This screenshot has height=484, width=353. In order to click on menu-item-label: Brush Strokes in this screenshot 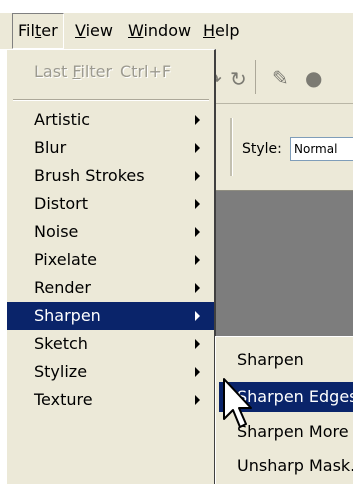, I will do `click(89, 175)`.